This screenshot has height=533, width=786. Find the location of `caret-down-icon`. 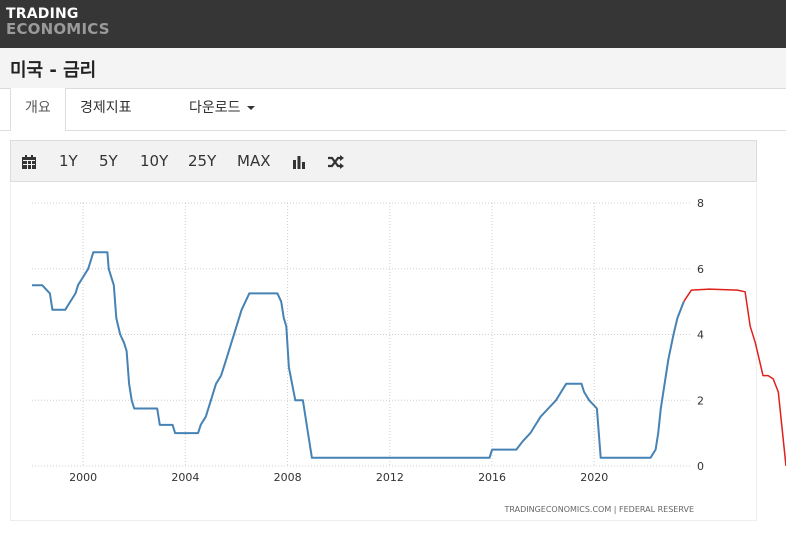

caret-down-icon is located at coordinates (250, 108).